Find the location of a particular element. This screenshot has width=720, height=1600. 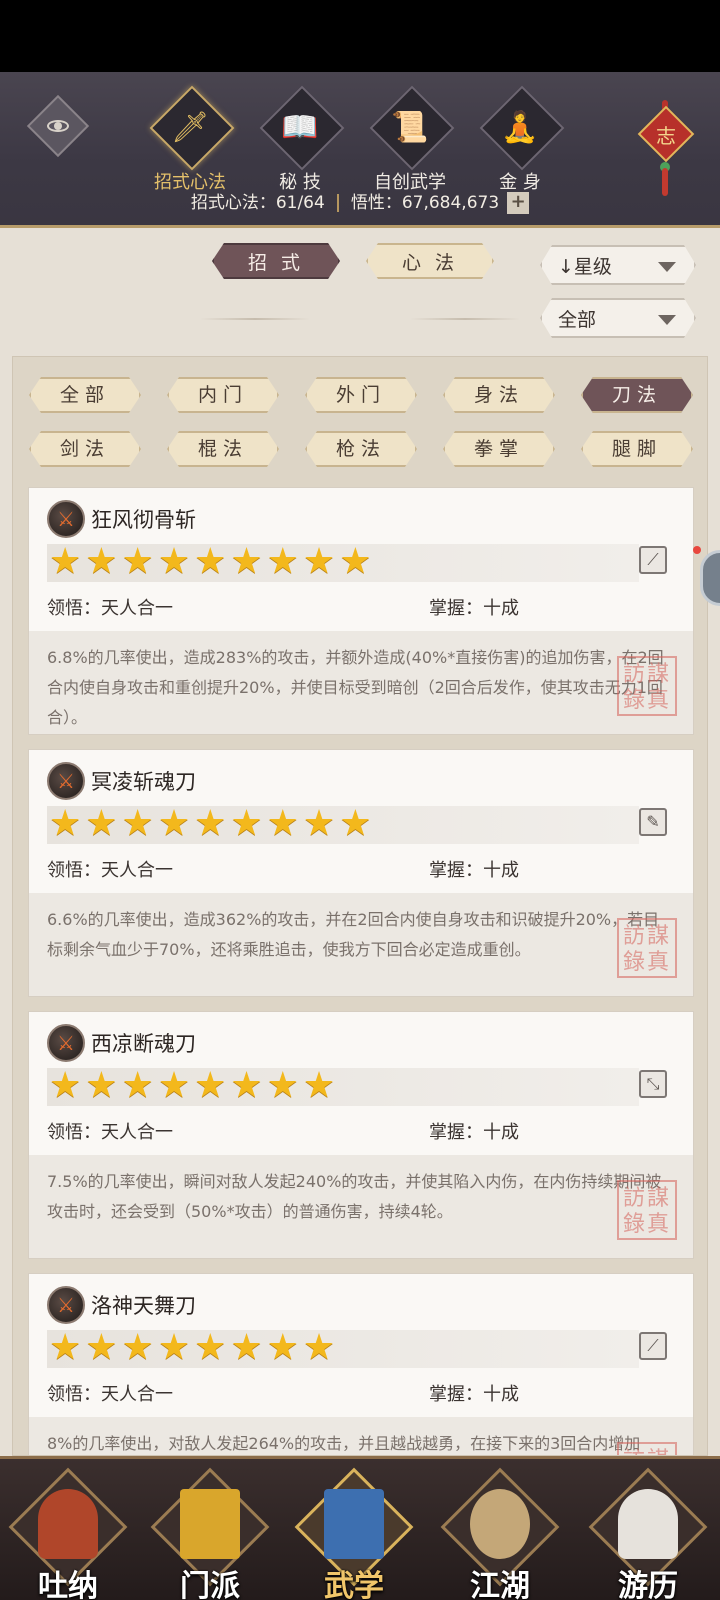

horse-icon is located at coordinates (648, 1524).